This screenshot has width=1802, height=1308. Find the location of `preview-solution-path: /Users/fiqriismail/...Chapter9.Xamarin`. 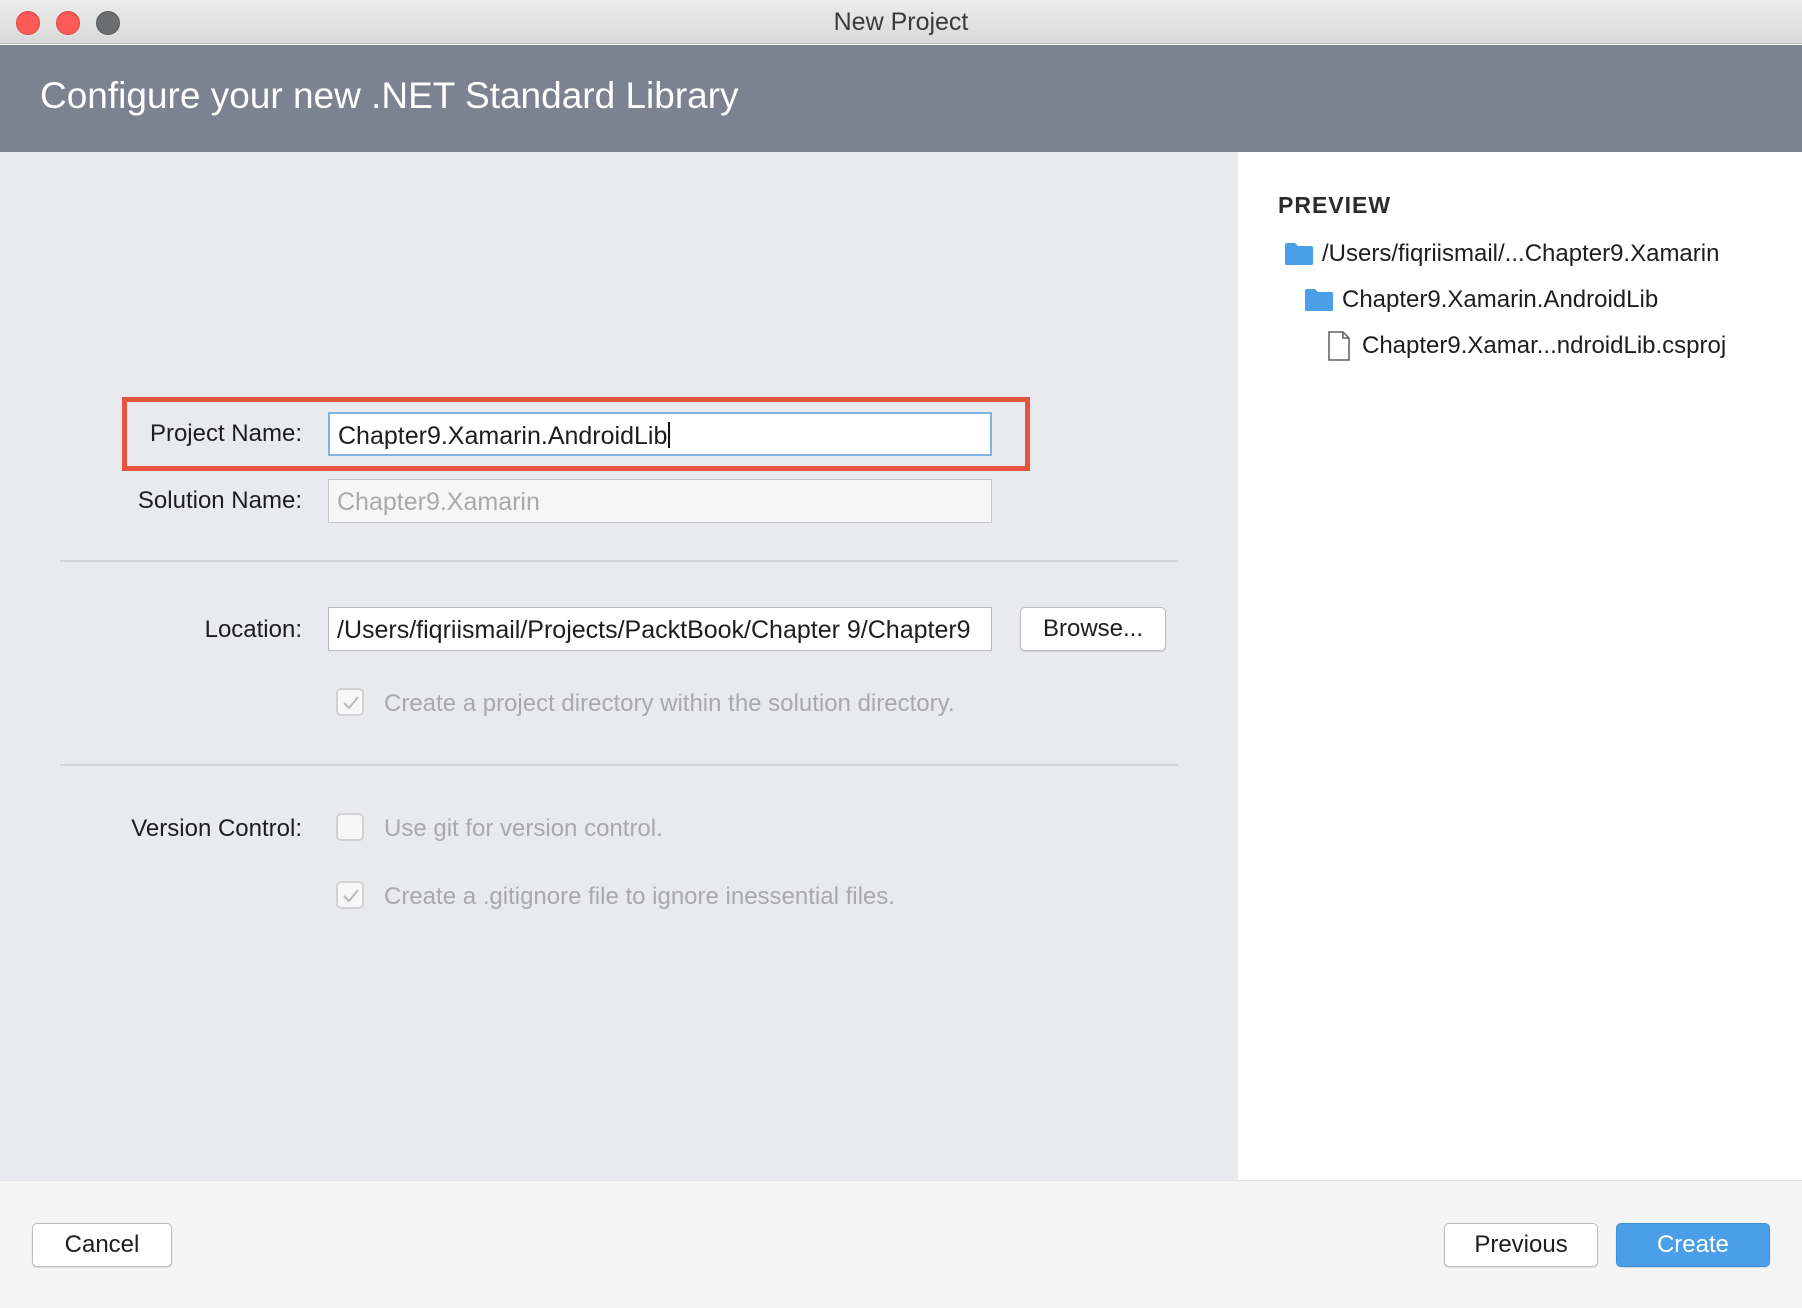

preview-solution-path: /Users/fiqriismail/...Chapter9.Xamarin is located at coordinates (1521, 253).